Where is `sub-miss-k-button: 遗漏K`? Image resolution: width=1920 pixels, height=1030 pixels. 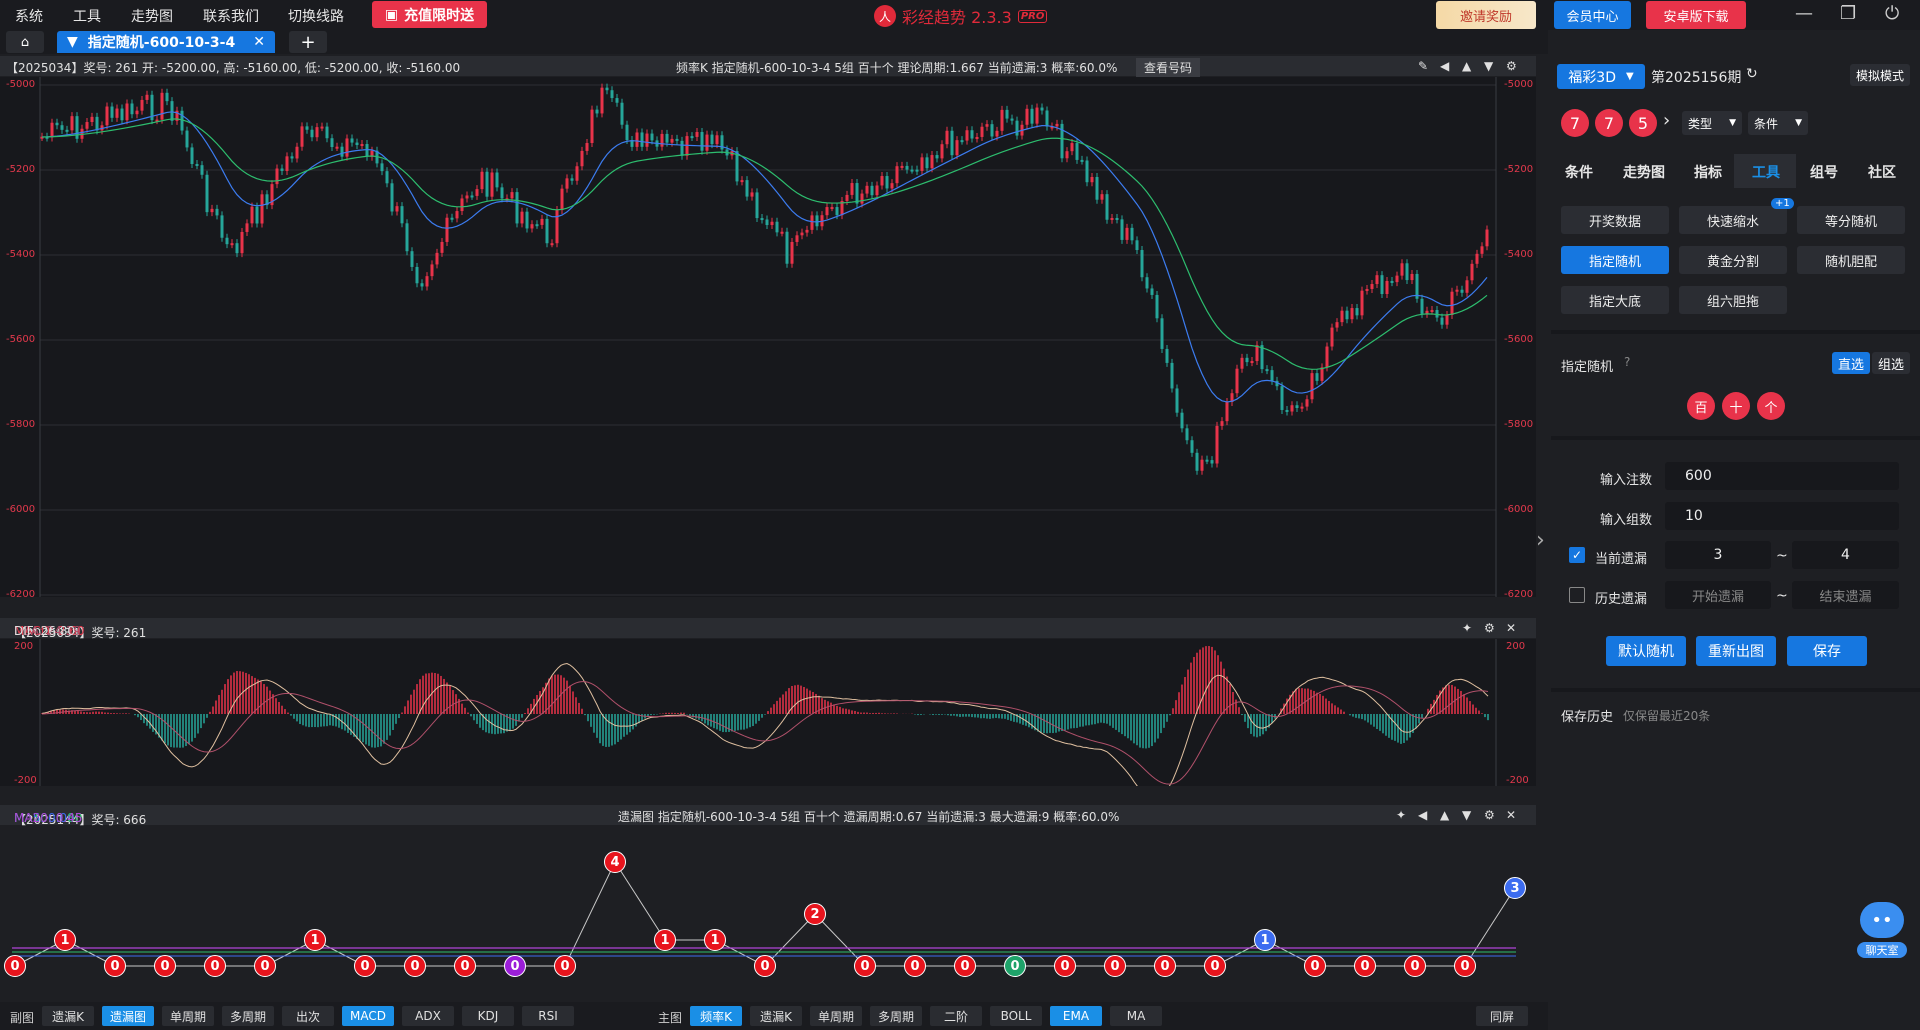
sub-miss-k-button: 遗漏K is located at coordinates (68, 1016).